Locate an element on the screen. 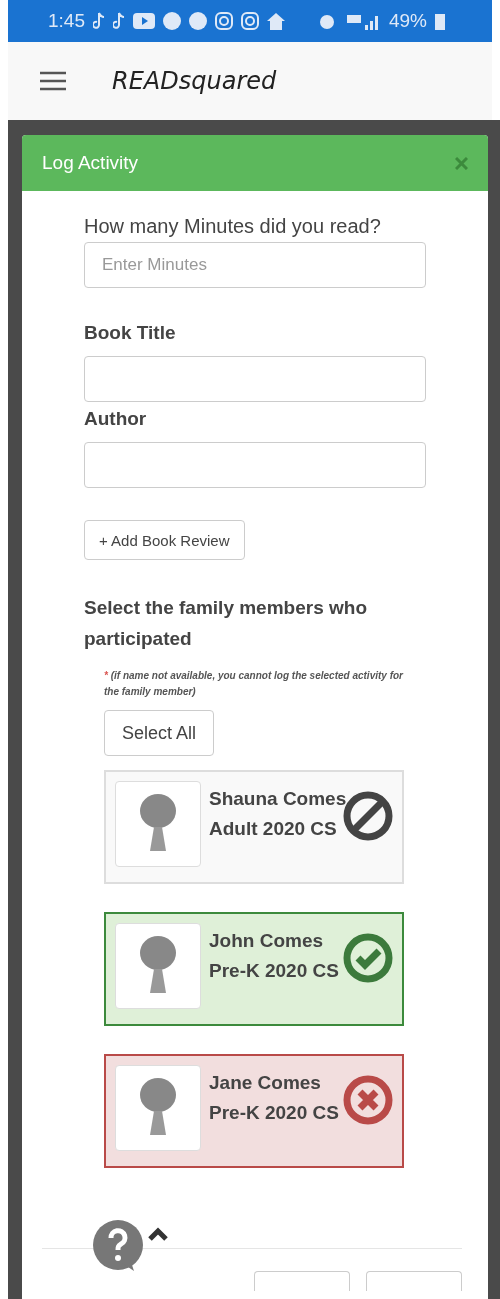 Image resolution: width=500 pixels, height=1299 pixels. member-name: Shauna Comes is located at coordinates (278, 799).